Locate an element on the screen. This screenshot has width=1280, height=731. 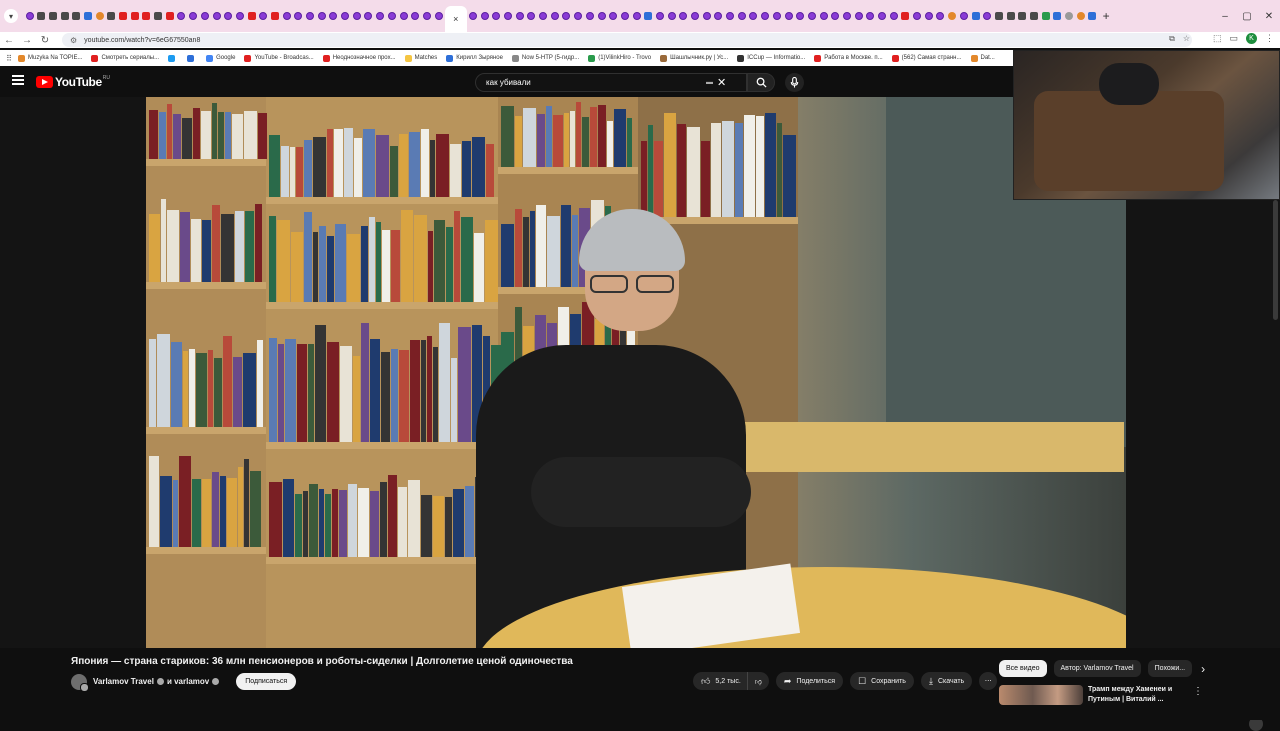
keyboard-icon: ▬ is located at coordinates (709, 82).